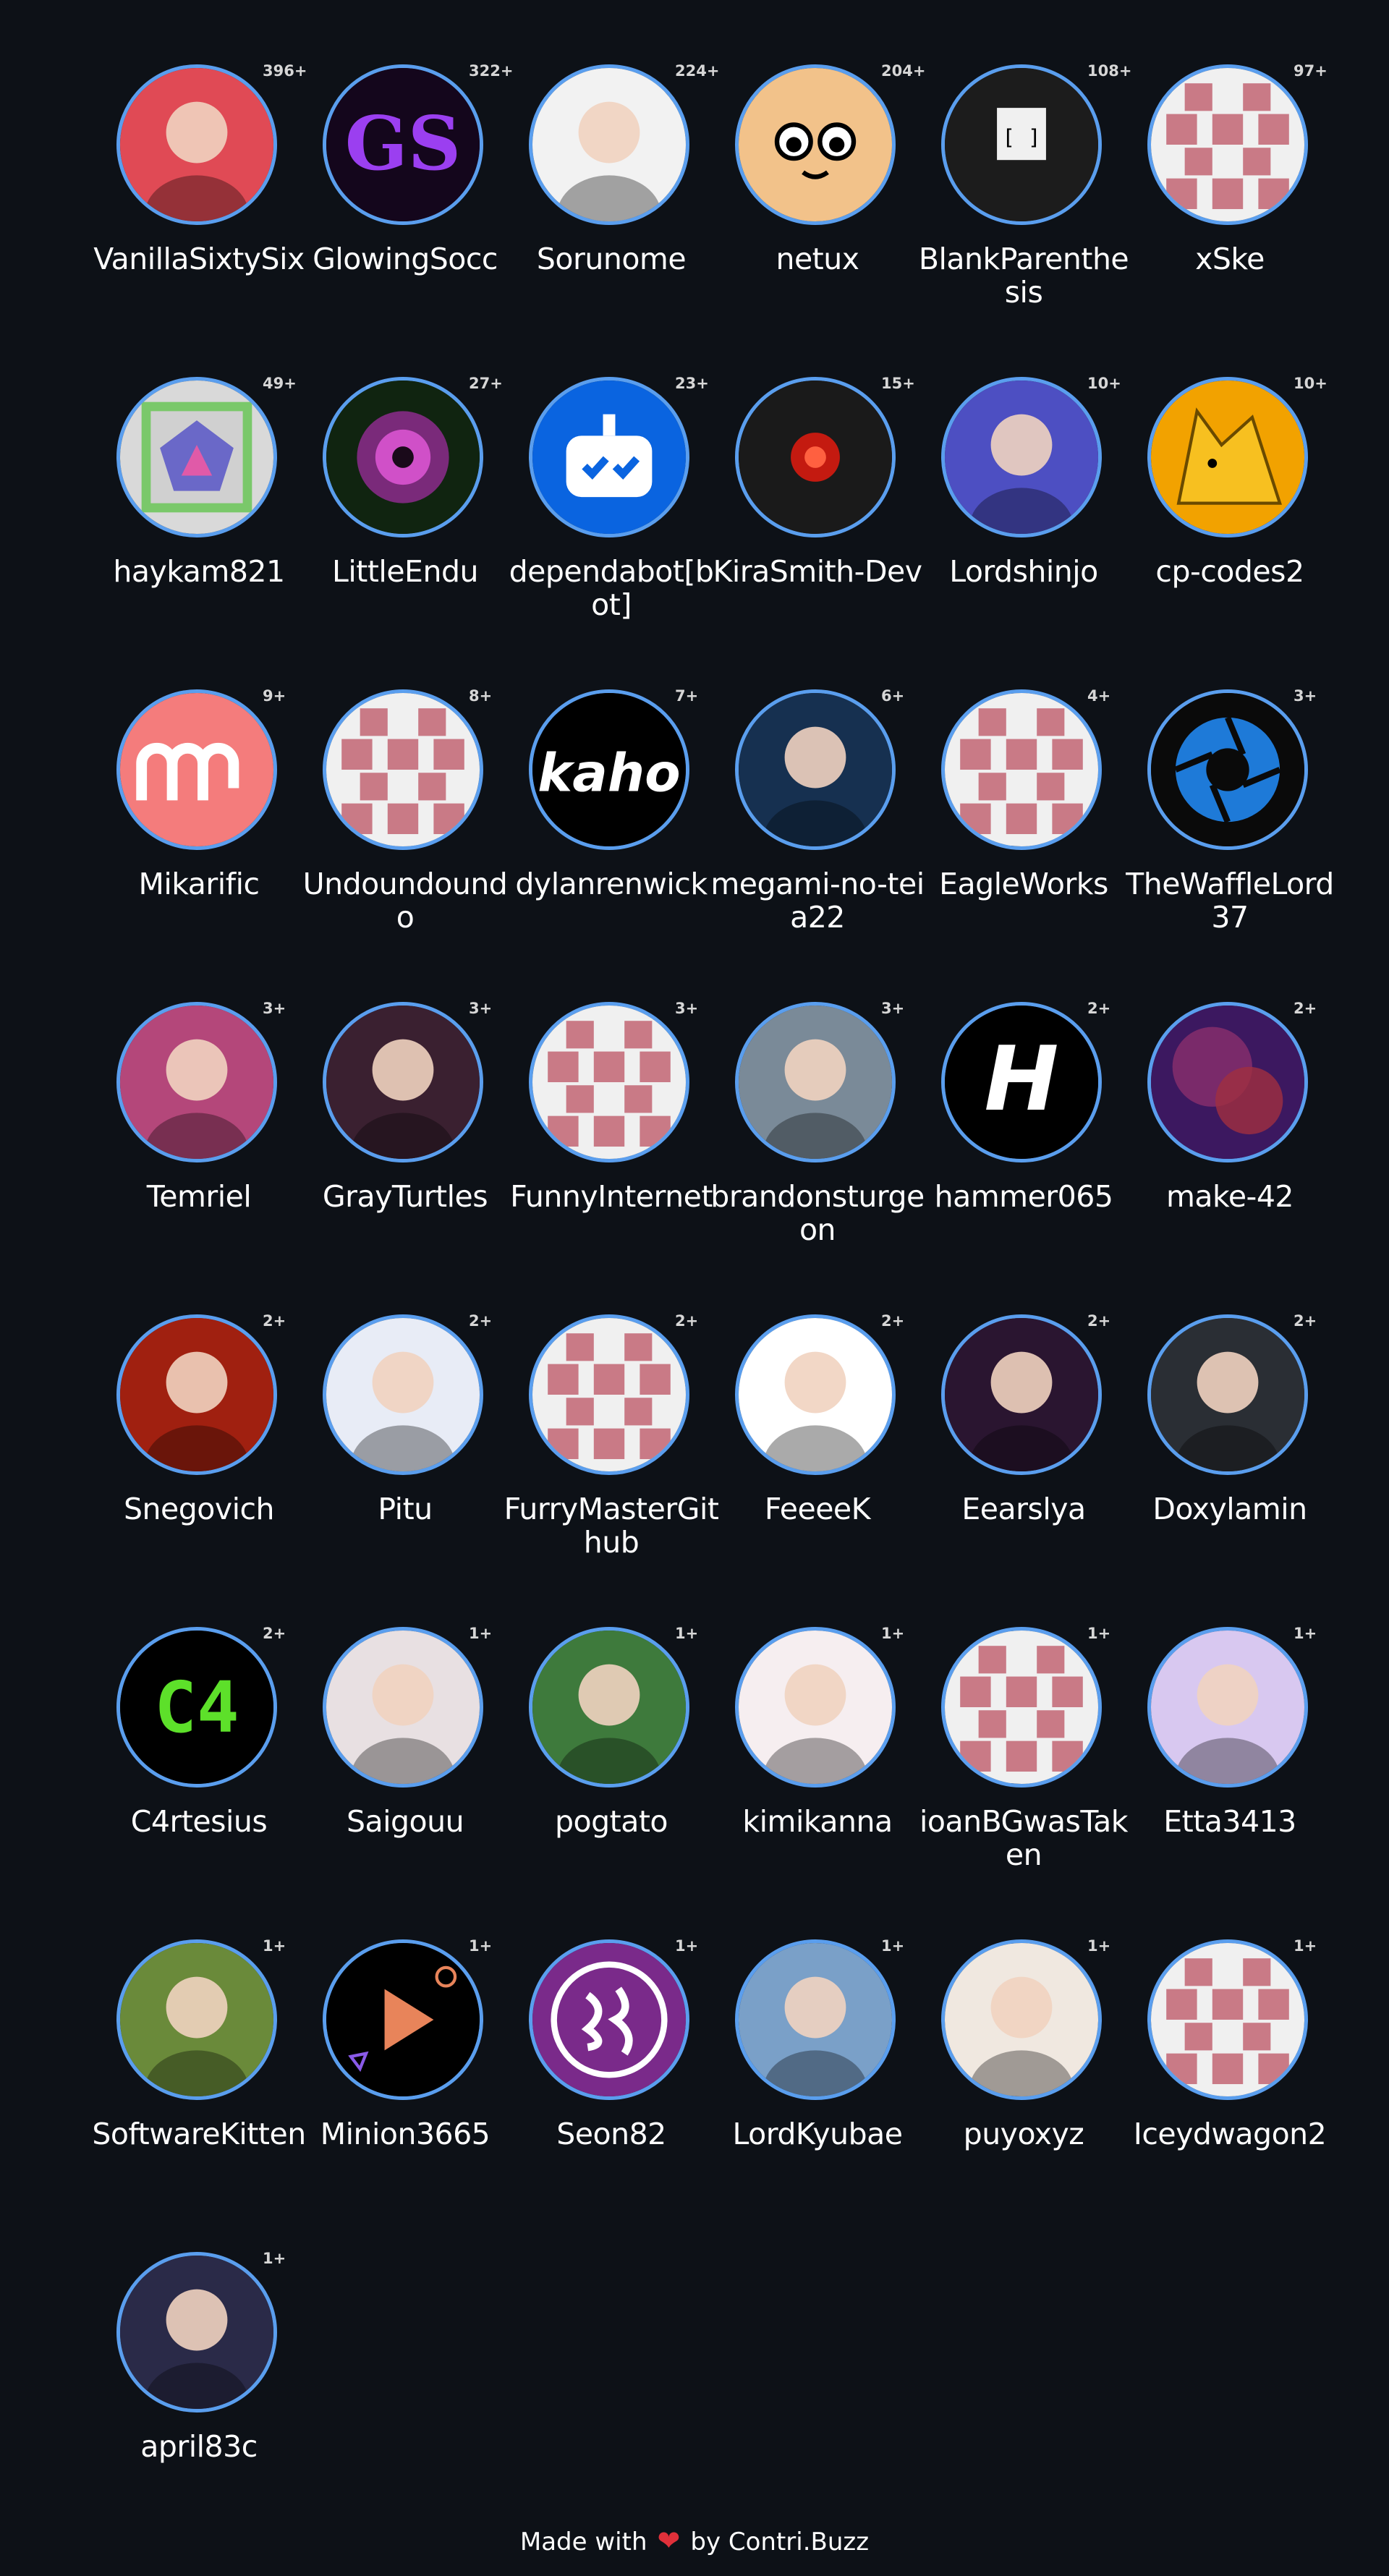 The height and width of the screenshot is (2576, 1389). Describe the element at coordinates (405, 1821) in the screenshot. I see `contributor-name: Saigouu` at that location.